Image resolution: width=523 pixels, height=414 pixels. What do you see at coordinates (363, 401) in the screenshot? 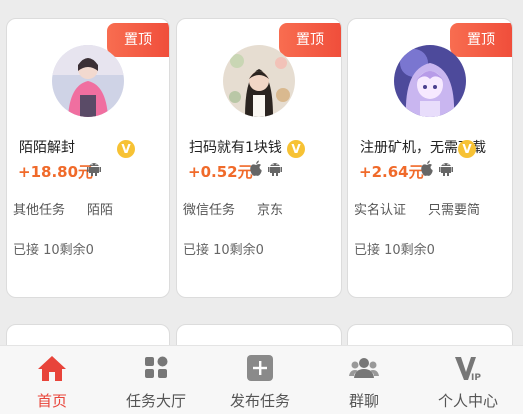
I see `tab-label: 群聊` at bounding box center [363, 401].